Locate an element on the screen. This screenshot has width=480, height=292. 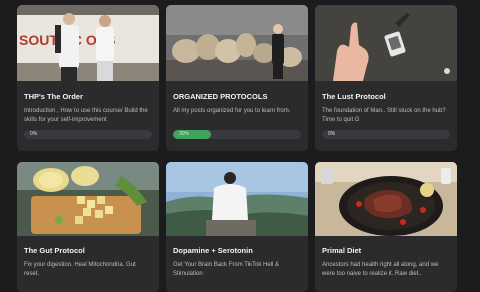
progress-percent: 30% is located at coordinates (184, 134).